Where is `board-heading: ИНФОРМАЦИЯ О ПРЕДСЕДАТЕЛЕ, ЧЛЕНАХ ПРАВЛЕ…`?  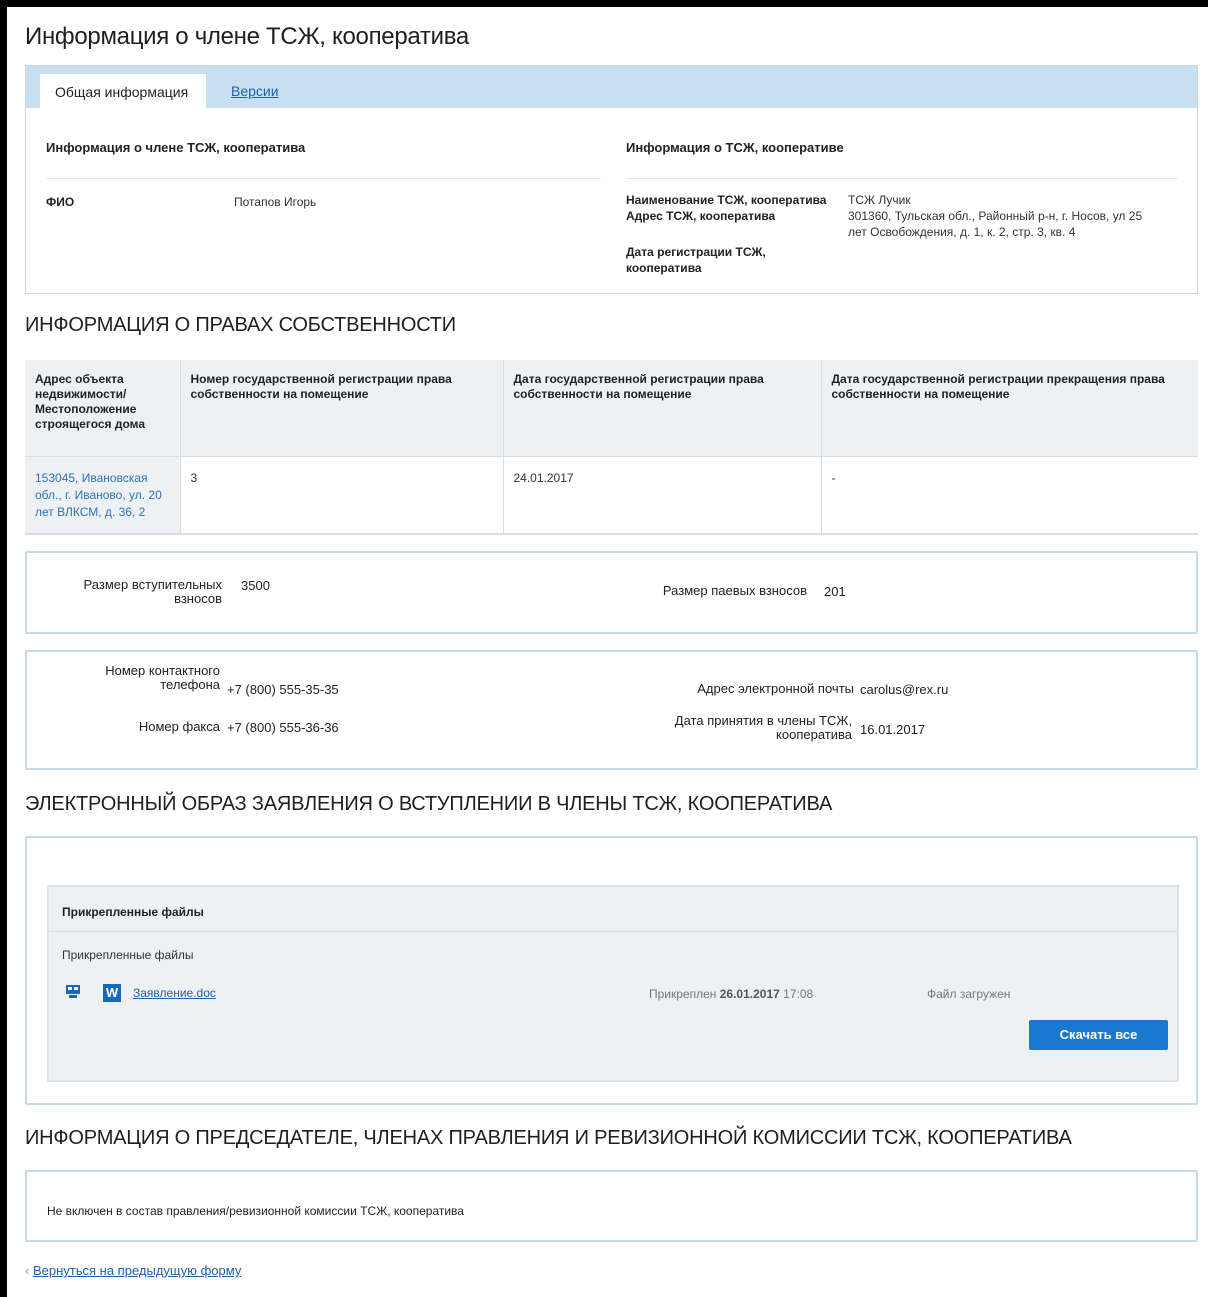 board-heading: ИНФОРМАЦИЯ О ПРЕДСЕДАТЕЛЕ, ЧЛЕНАХ ПРАВЛЕ… is located at coordinates (548, 1138).